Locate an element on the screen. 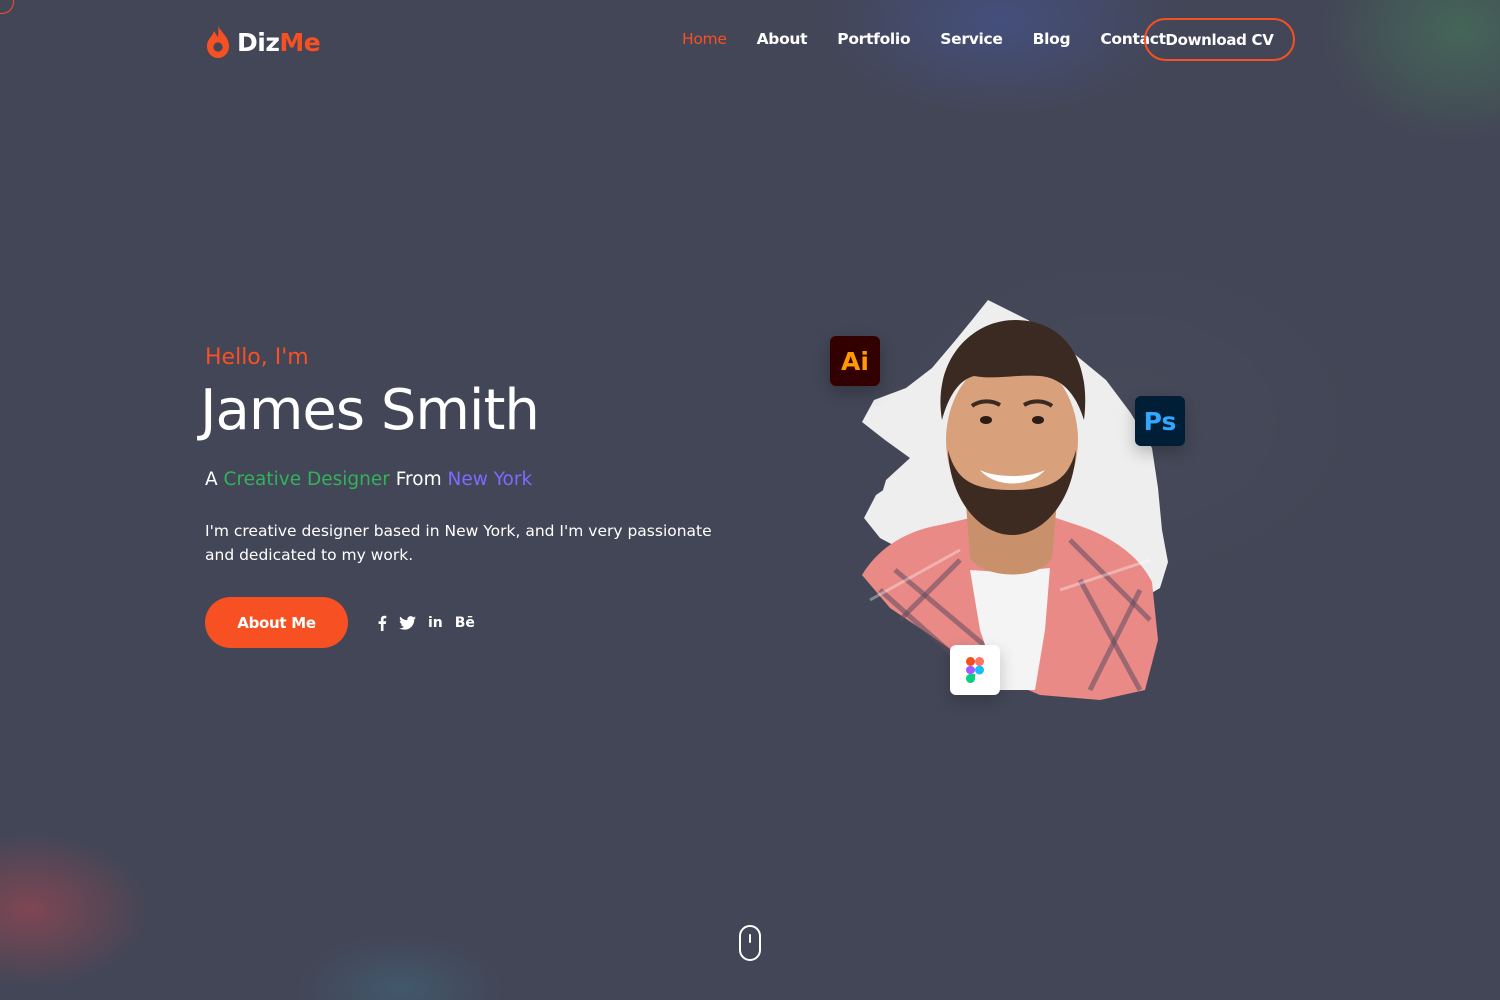 This screenshot has width=1500, height=1000. tagline-role: Creative Designer is located at coordinates (306, 479).